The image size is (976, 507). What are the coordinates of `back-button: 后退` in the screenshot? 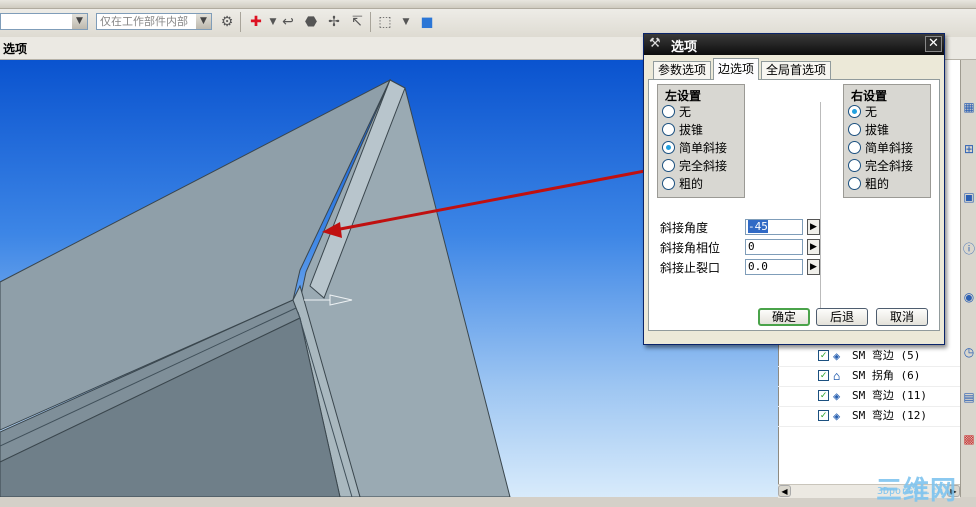 It's located at (842, 317).